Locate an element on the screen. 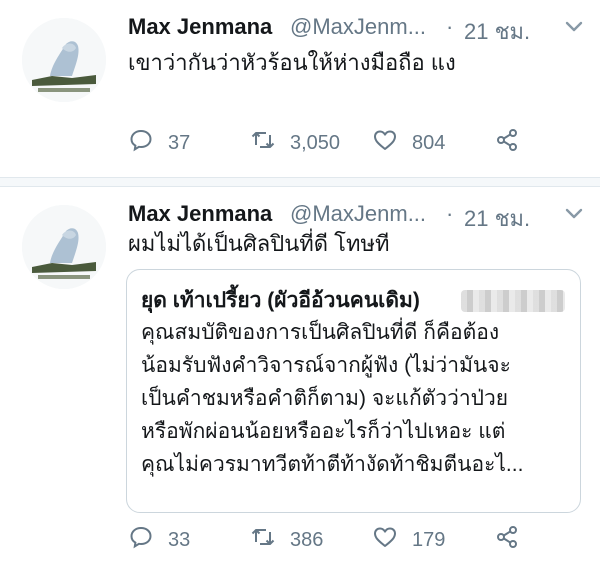 The image size is (600, 570). like-button: 804 is located at coordinates (408, 143).